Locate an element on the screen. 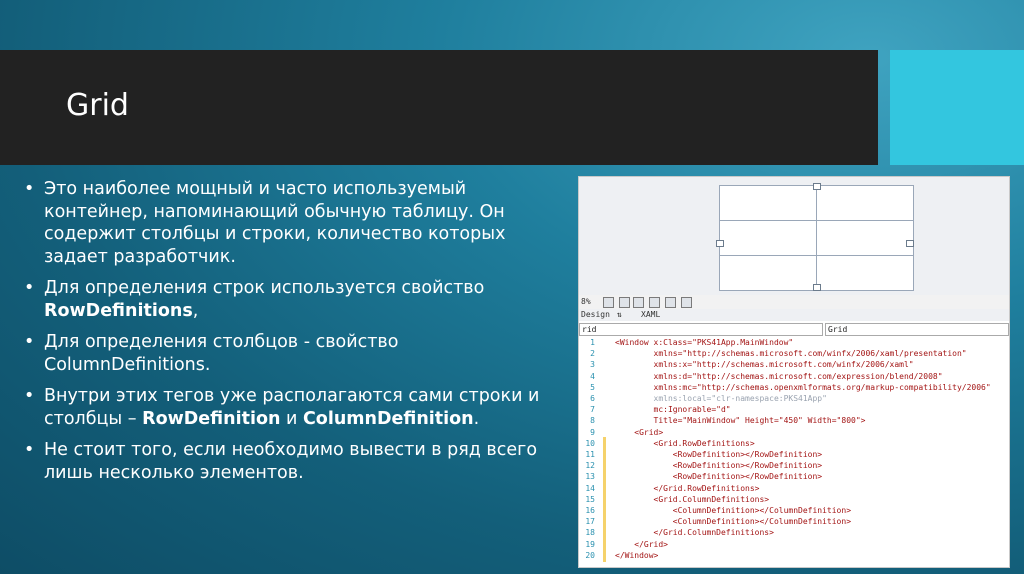 The width and height of the screenshot is (1024, 574). formula-icon is located at coordinates (608, 302).